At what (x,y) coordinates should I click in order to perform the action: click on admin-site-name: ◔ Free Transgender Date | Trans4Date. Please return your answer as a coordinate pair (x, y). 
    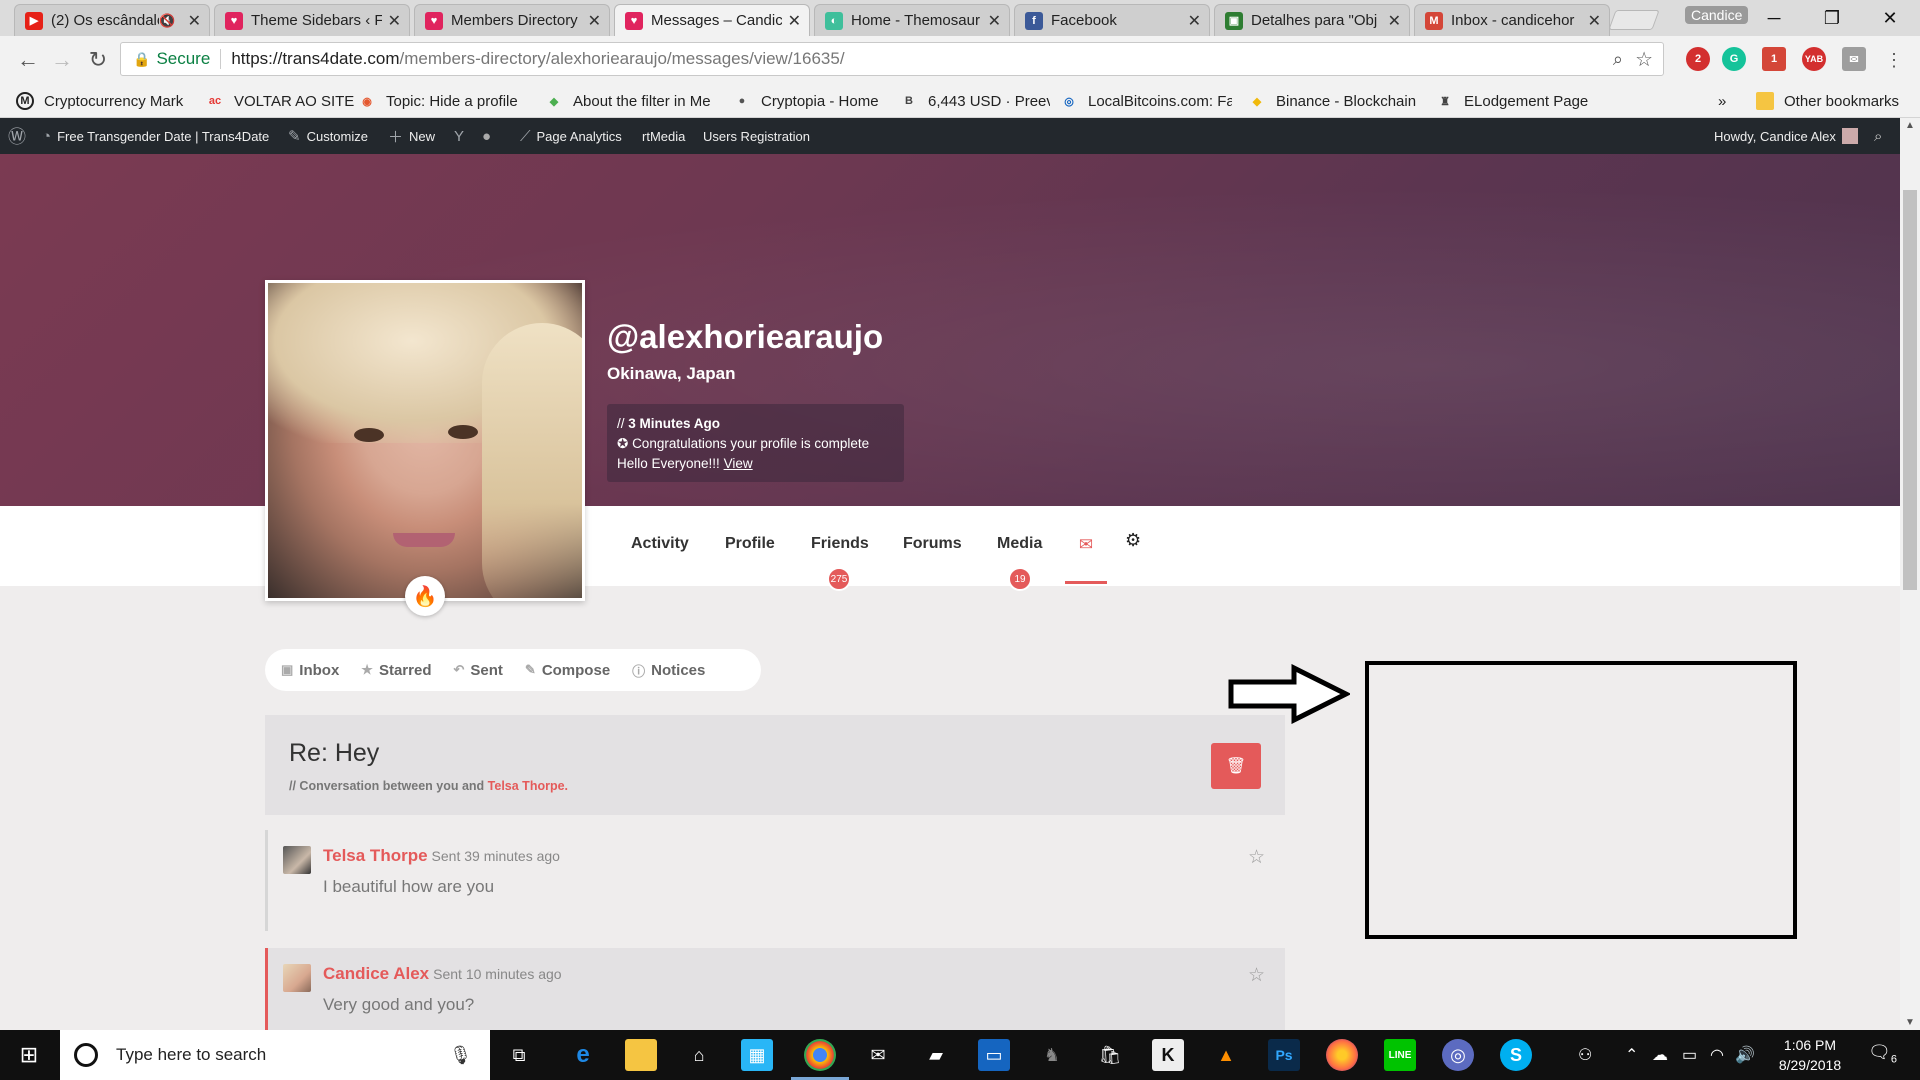
    Looking at the image, I should click on (155, 136).